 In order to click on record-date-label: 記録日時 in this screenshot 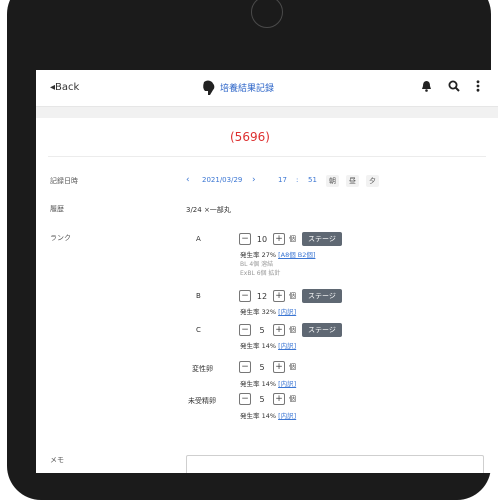, I will do `click(64, 181)`.